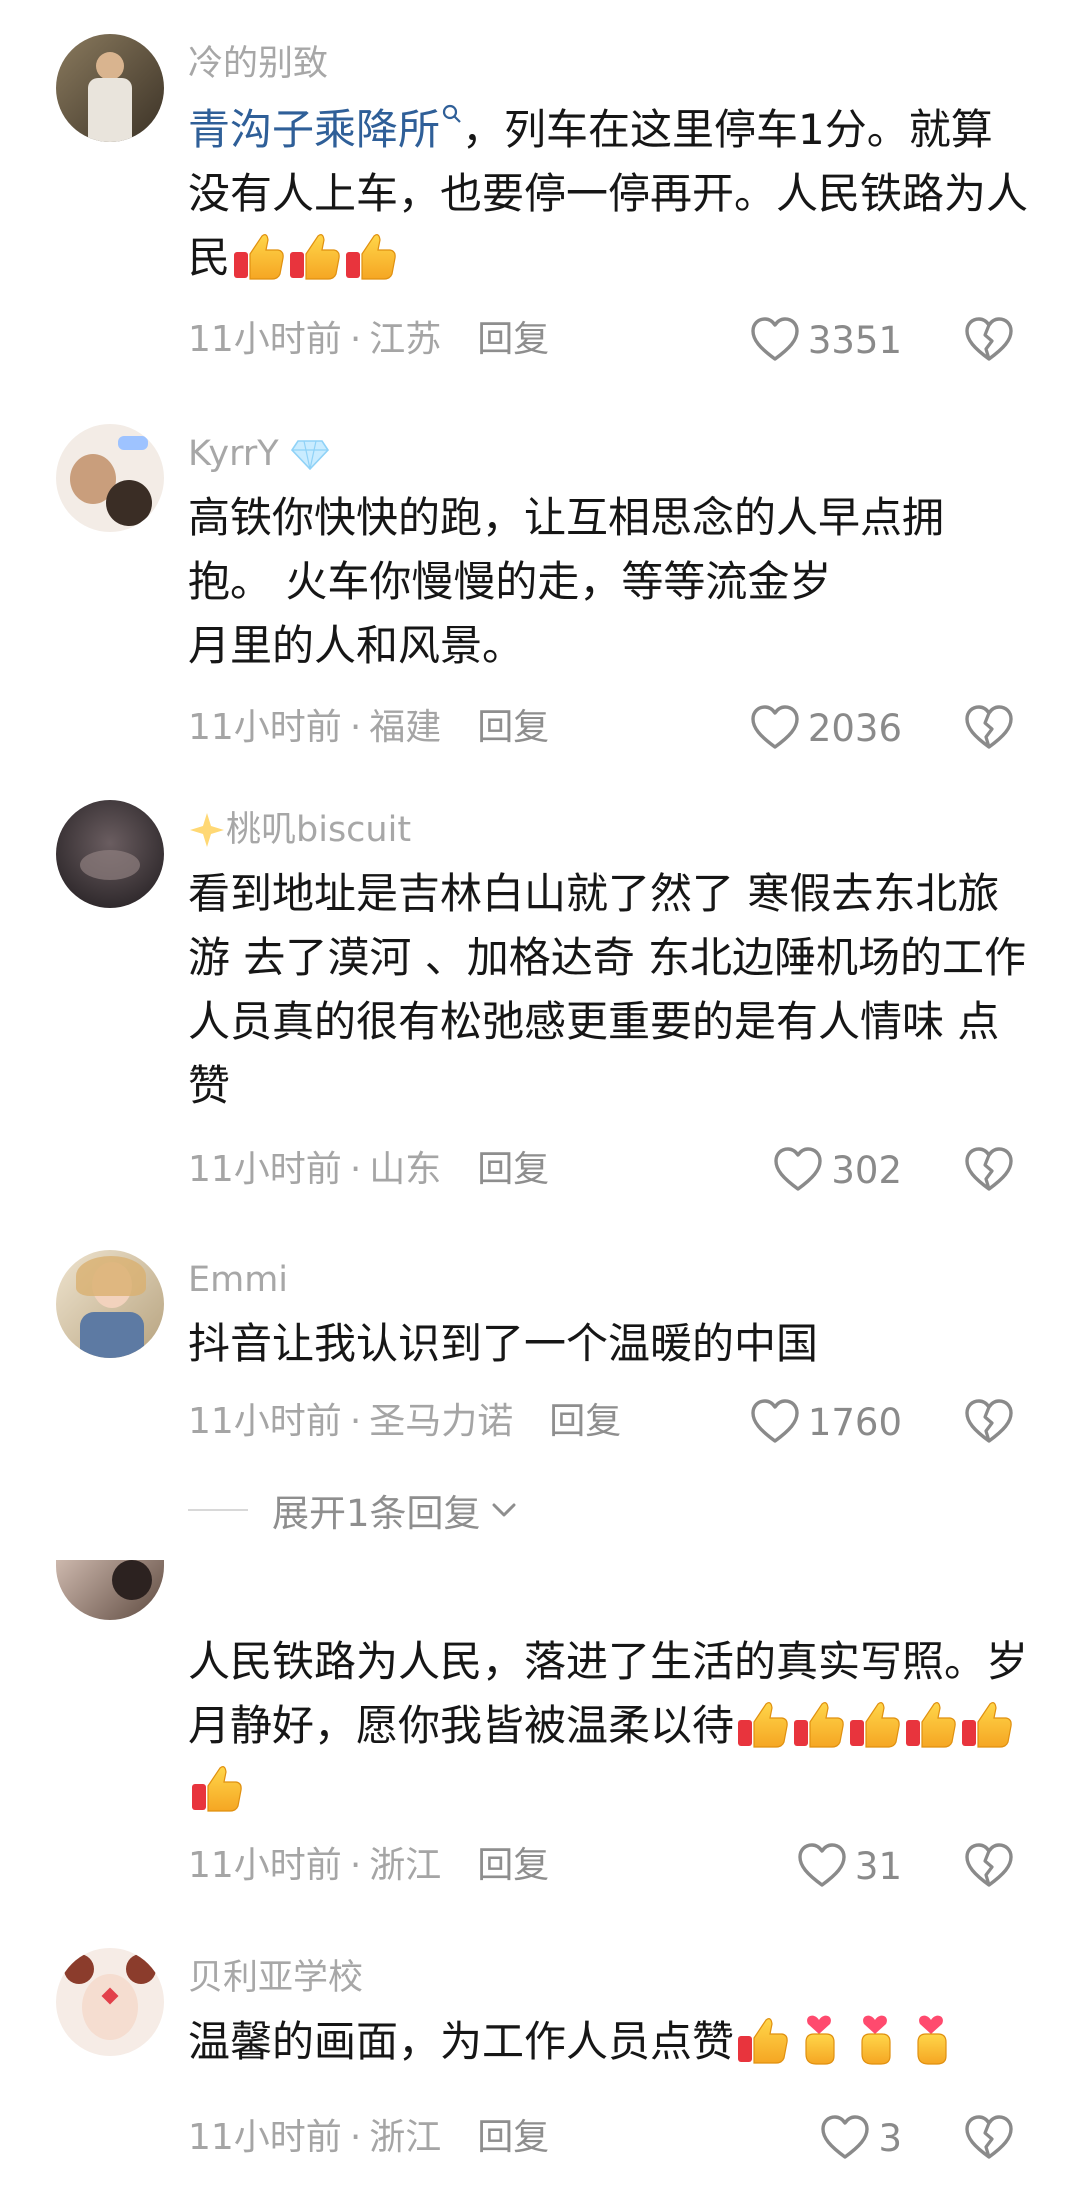 This screenshot has width=1080, height=2206. I want to click on username: 冷的别致, so click(258, 64).